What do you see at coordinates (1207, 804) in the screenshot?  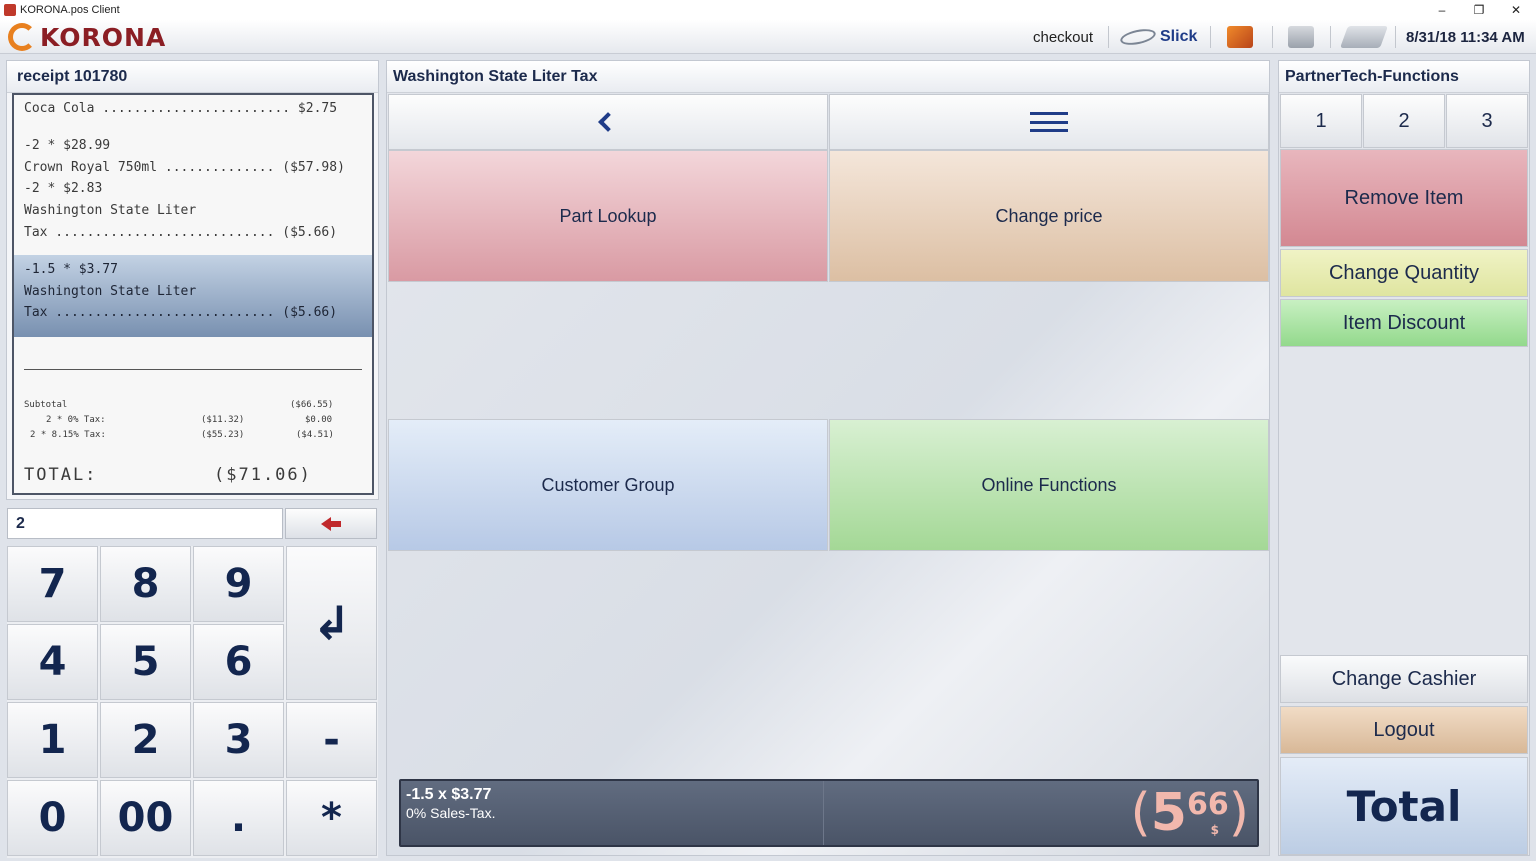 I see `amount-decimal: 66` at bounding box center [1207, 804].